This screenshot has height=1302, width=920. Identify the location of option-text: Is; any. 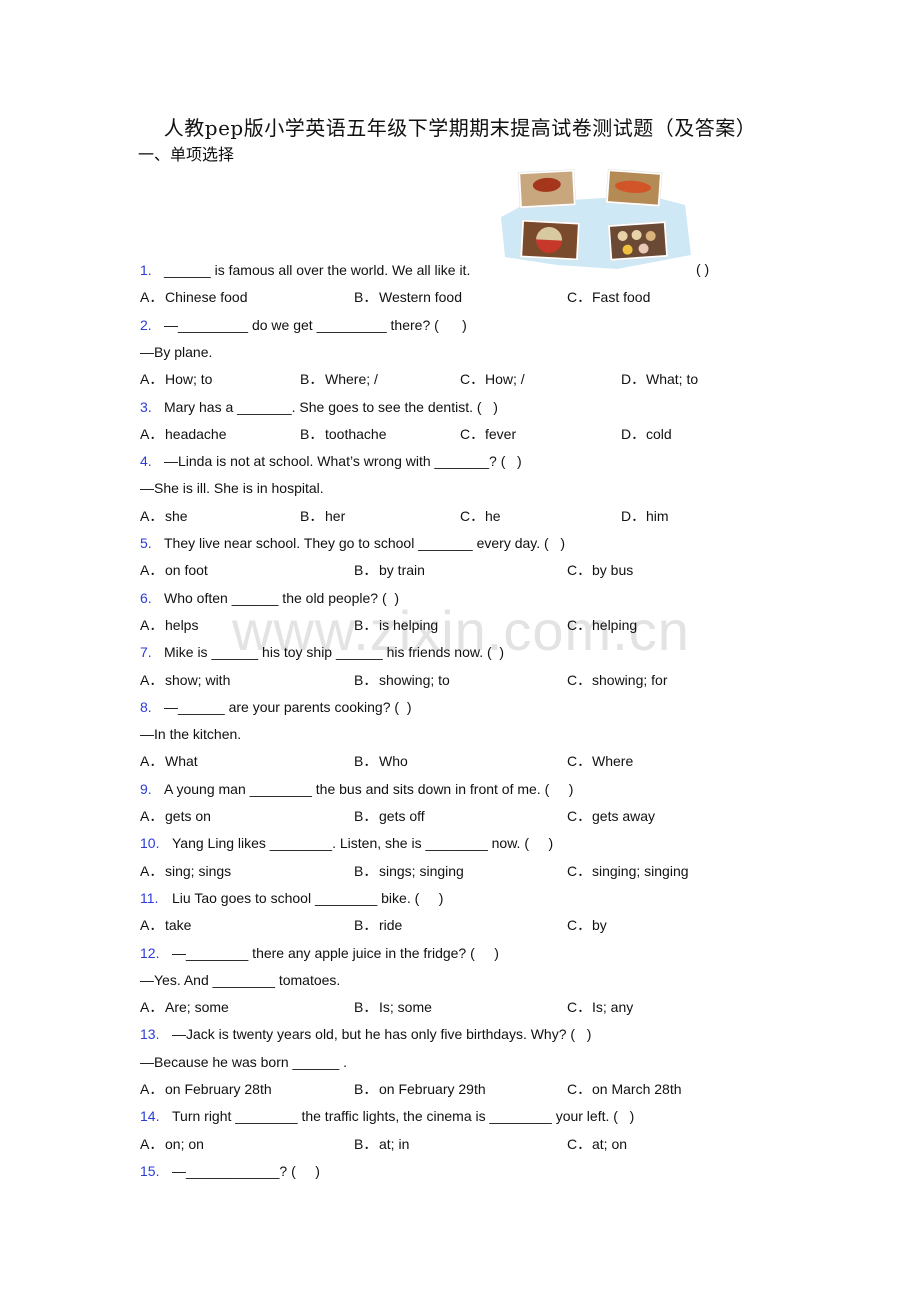
(613, 1007).